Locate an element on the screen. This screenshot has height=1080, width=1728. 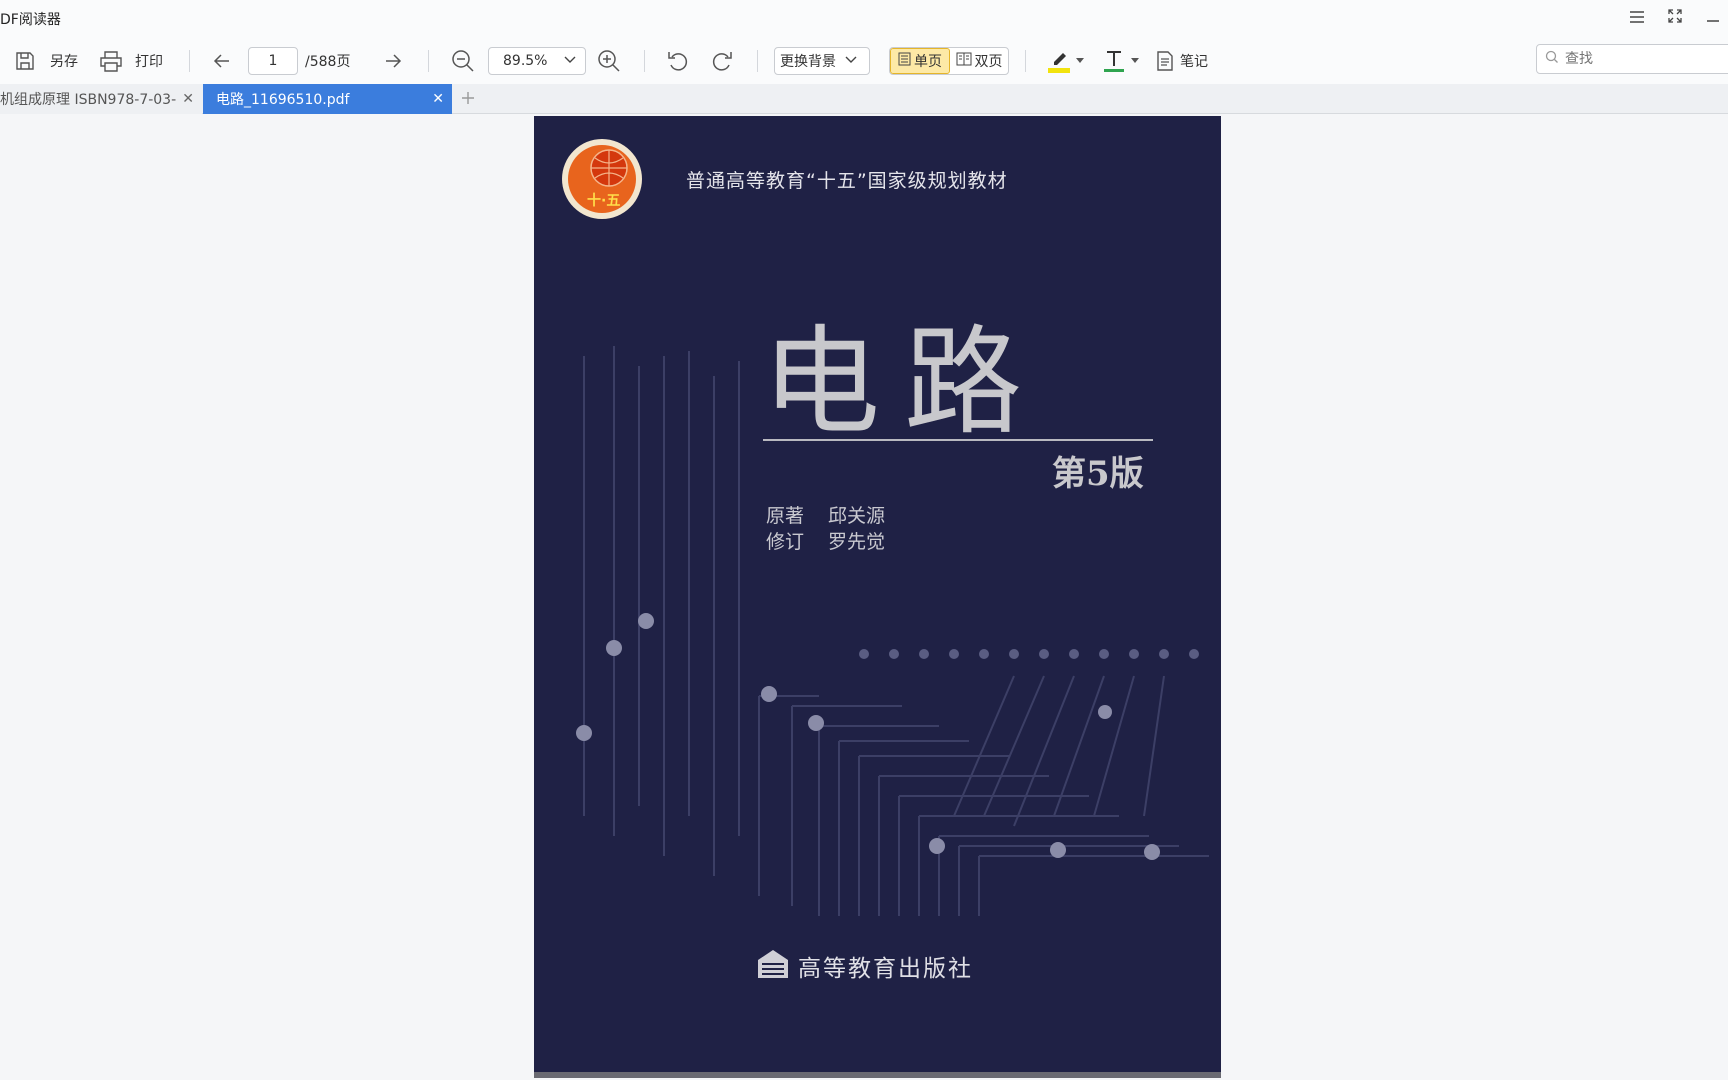
publisher: 高等教育出版社 is located at coordinates (863, 966).